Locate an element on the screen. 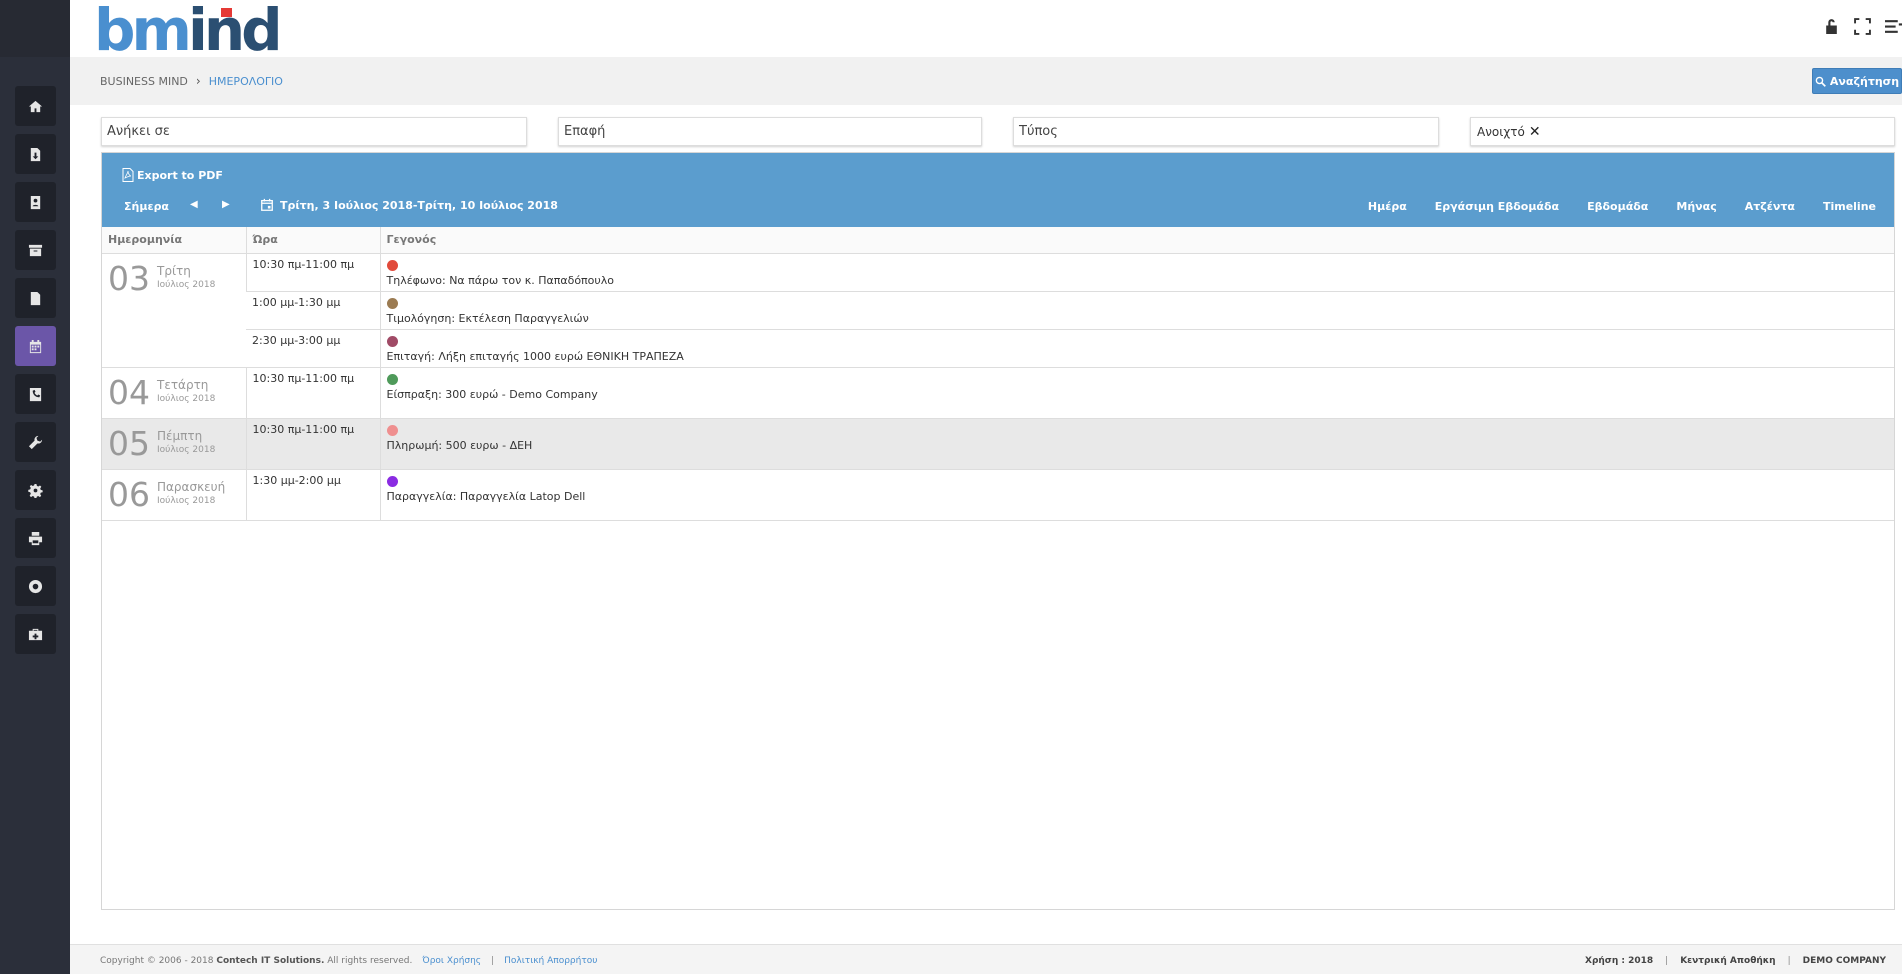  time-cell: 1:30 μμ-2:00 μμ is located at coordinates (312, 495).